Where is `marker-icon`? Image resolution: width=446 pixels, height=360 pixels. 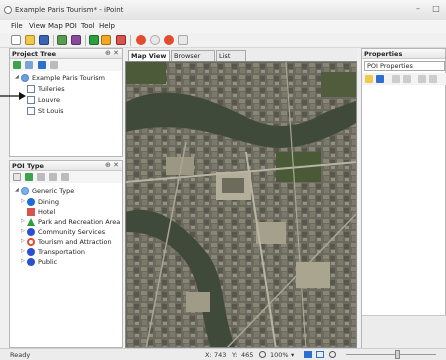
marker-icon is located at coordinates (121, 40).